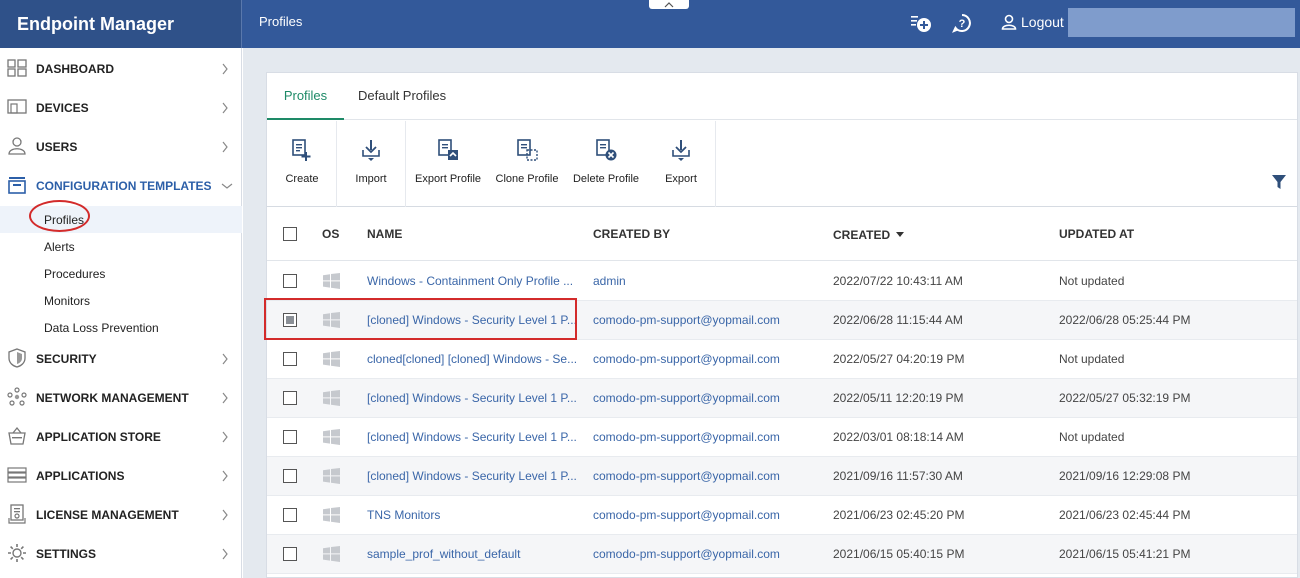 This screenshot has height=578, width=1300. I want to click on help-button: ?, so click(962, 23).